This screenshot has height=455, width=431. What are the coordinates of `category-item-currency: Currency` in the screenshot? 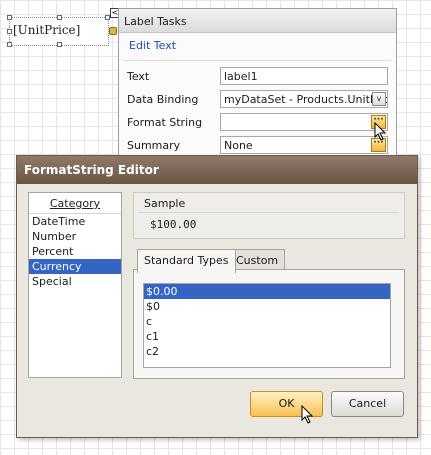 It's located at (75, 266).